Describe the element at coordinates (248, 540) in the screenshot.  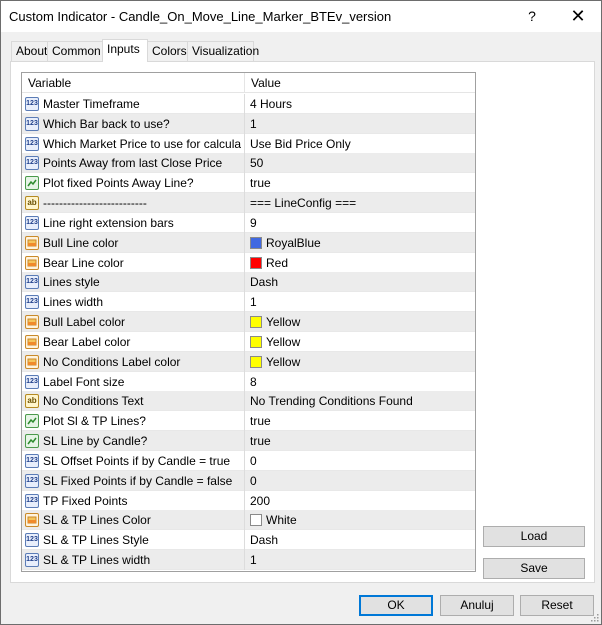
I see `grid-row: 123 SL & TP Lines Style Dash` at that location.